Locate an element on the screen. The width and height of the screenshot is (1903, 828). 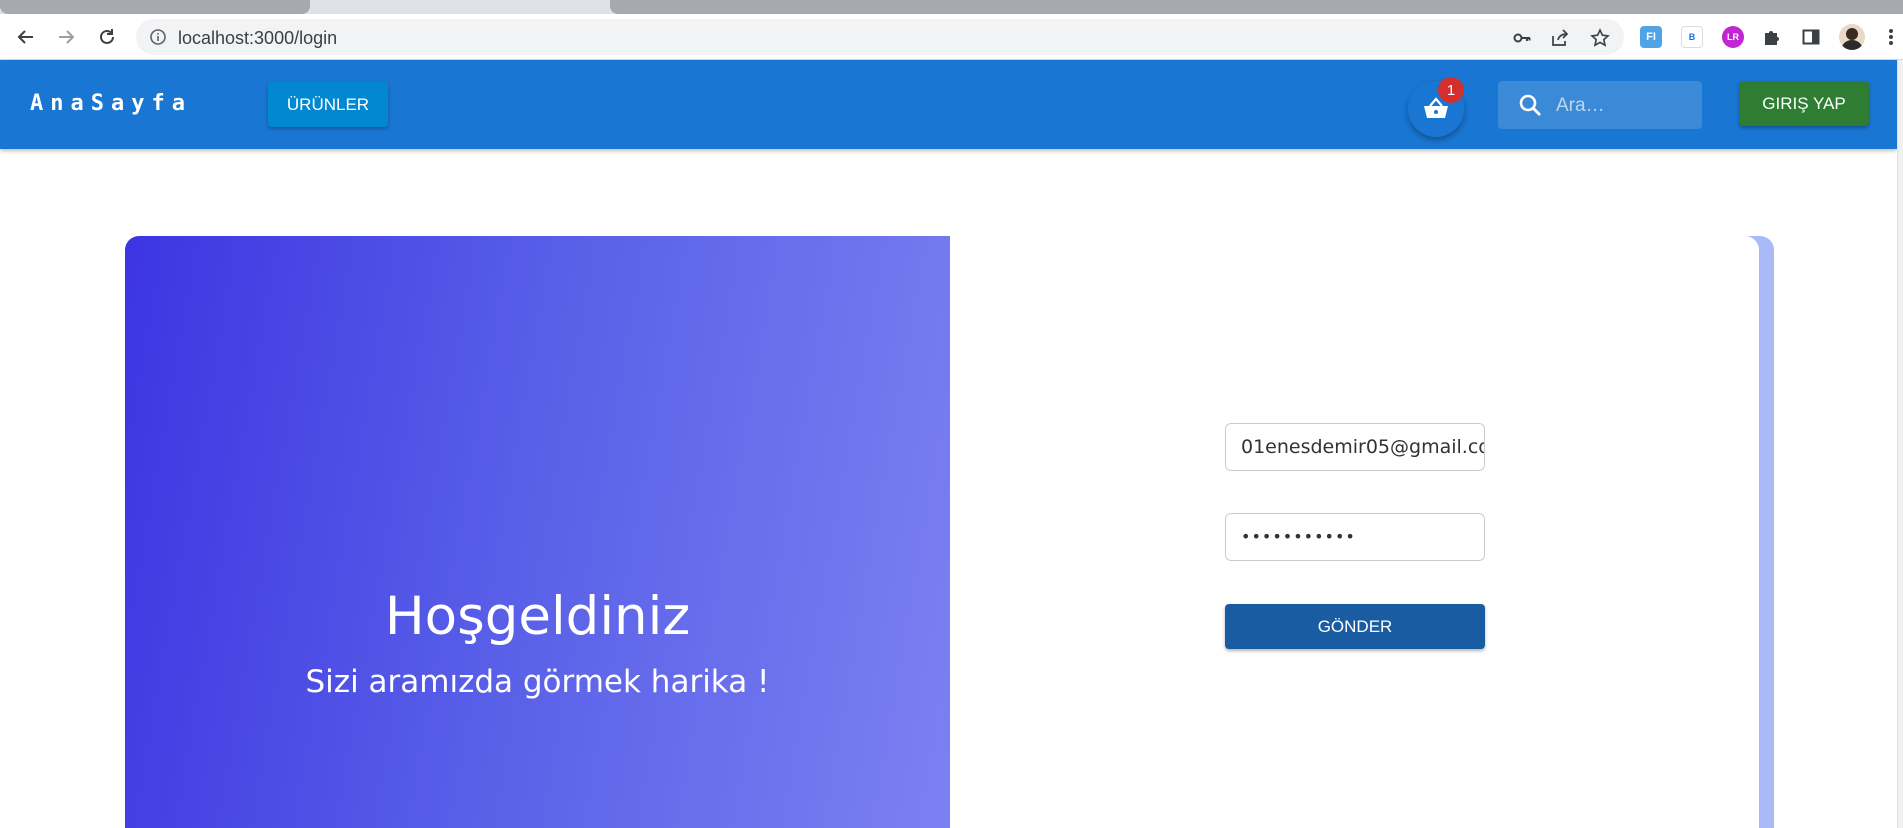
submit-button: GÖNDER is located at coordinates (1355, 626).